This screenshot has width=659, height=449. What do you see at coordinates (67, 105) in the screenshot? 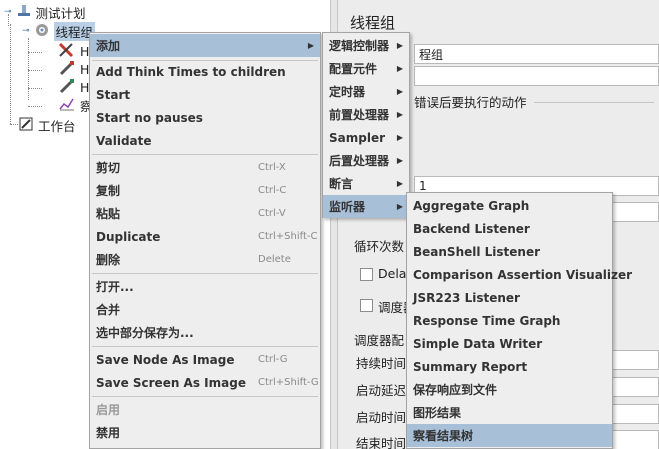
I see `graph-icon` at bounding box center [67, 105].